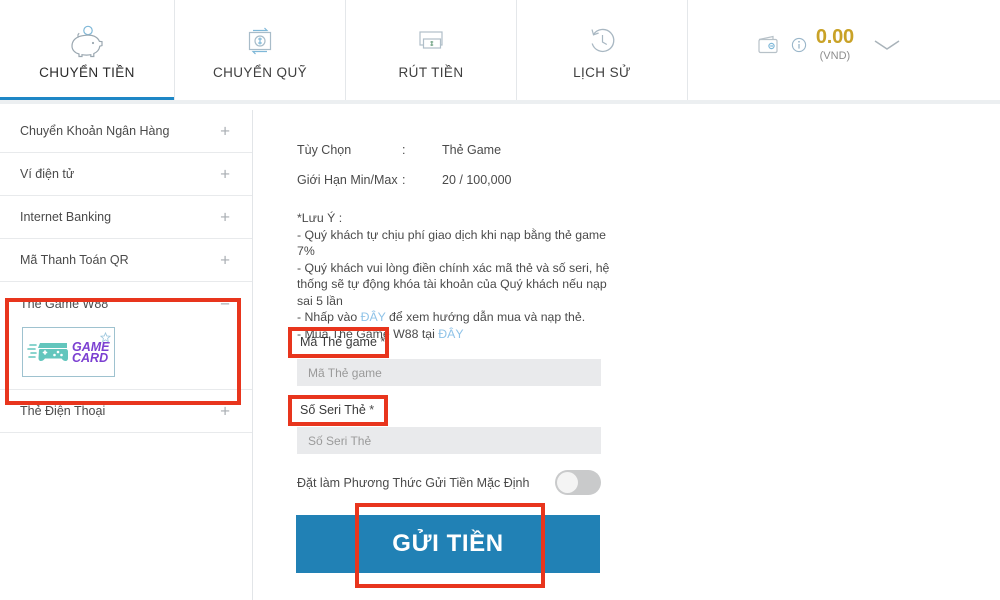 The height and width of the screenshot is (600, 1000). I want to click on info-key: Giới Hạn Min/Max, so click(347, 180).